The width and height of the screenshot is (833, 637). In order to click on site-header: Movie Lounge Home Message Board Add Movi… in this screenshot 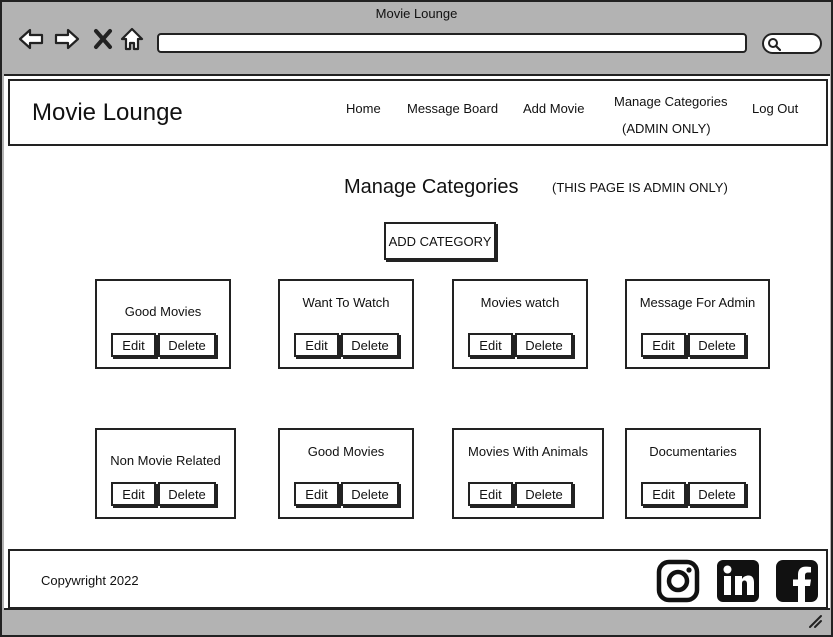, I will do `click(418, 112)`.